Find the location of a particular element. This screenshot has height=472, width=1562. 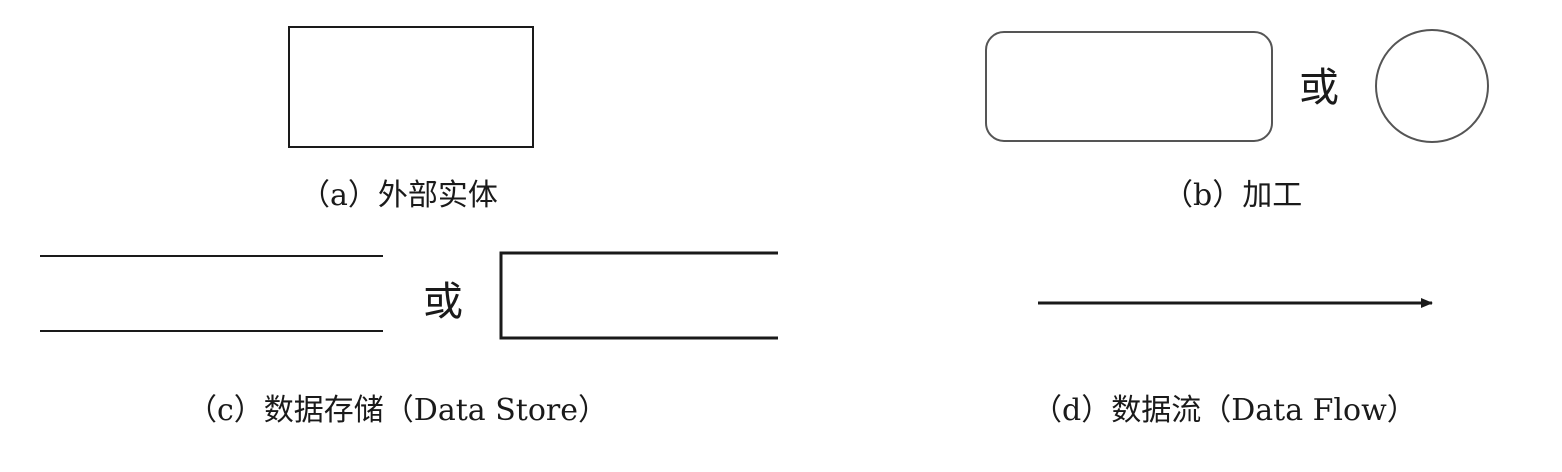

process-circle is located at coordinates (1432, 86).